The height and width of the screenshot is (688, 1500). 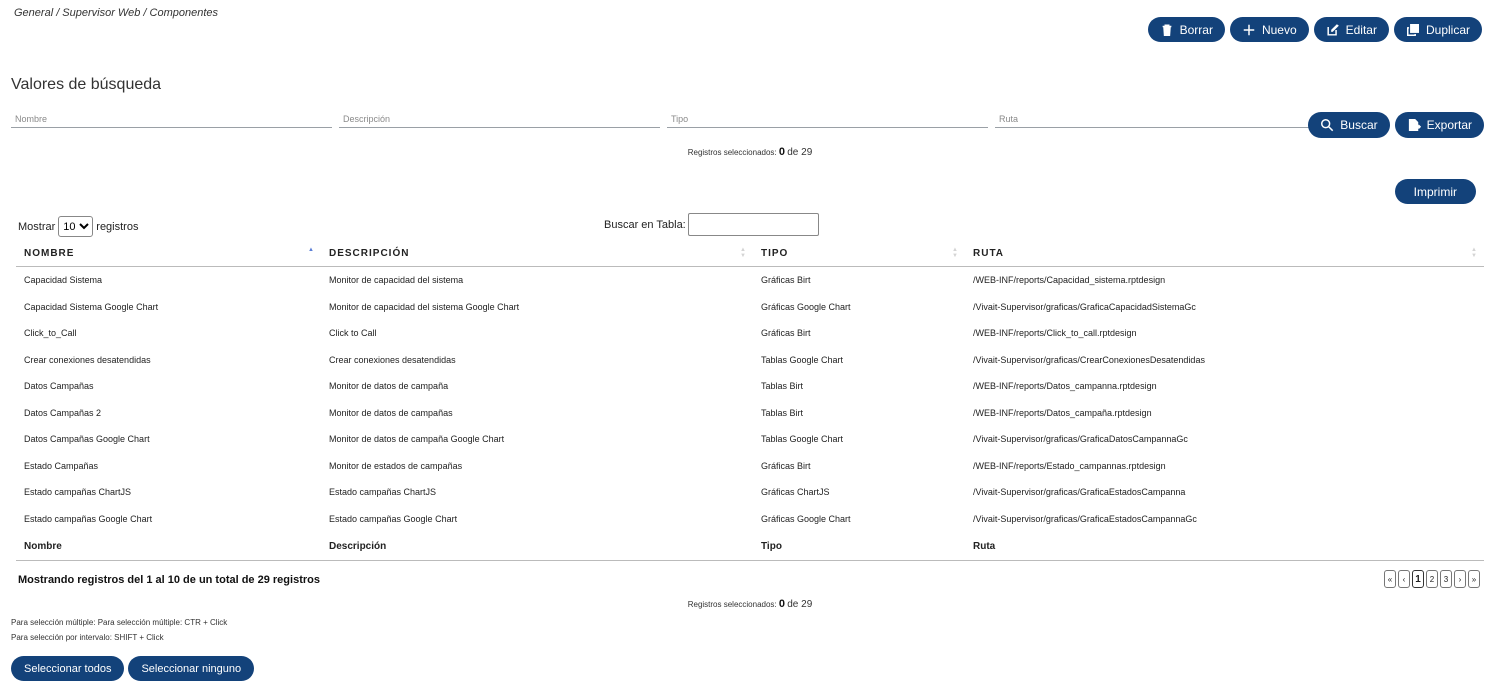 I want to click on header-tipo-label: TIPO, so click(x=775, y=253).